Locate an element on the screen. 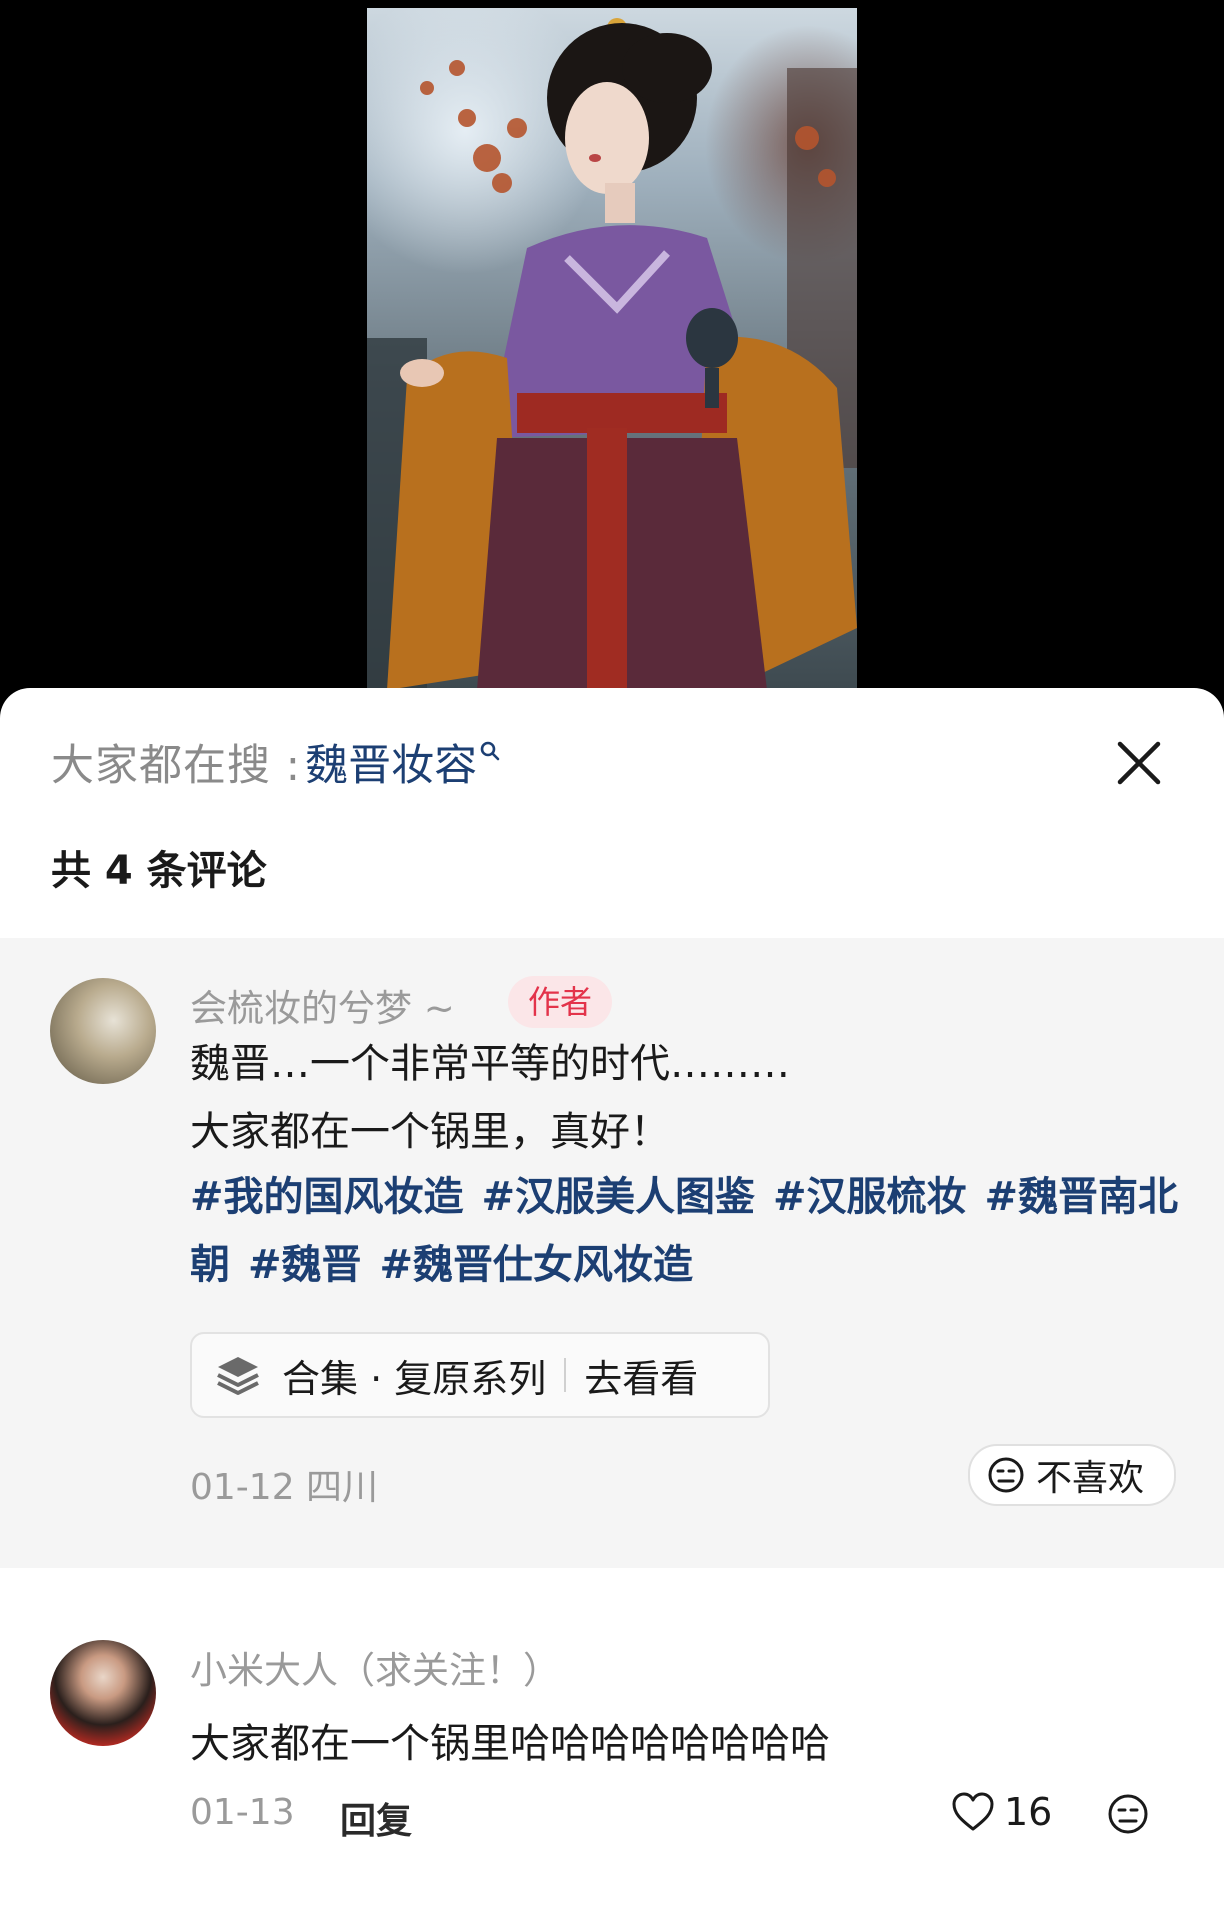 This screenshot has width=1224, height=1907. collection-divider is located at coordinates (565, 1375).